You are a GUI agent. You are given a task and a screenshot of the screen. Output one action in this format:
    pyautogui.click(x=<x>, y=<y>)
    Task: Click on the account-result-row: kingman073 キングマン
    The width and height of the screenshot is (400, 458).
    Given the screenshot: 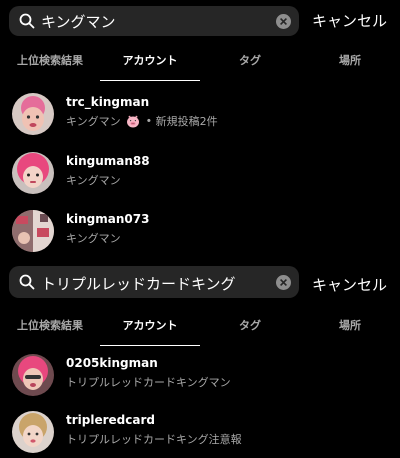 What is the action you would take?
    pyautogui.click(x=200, y=232)
    